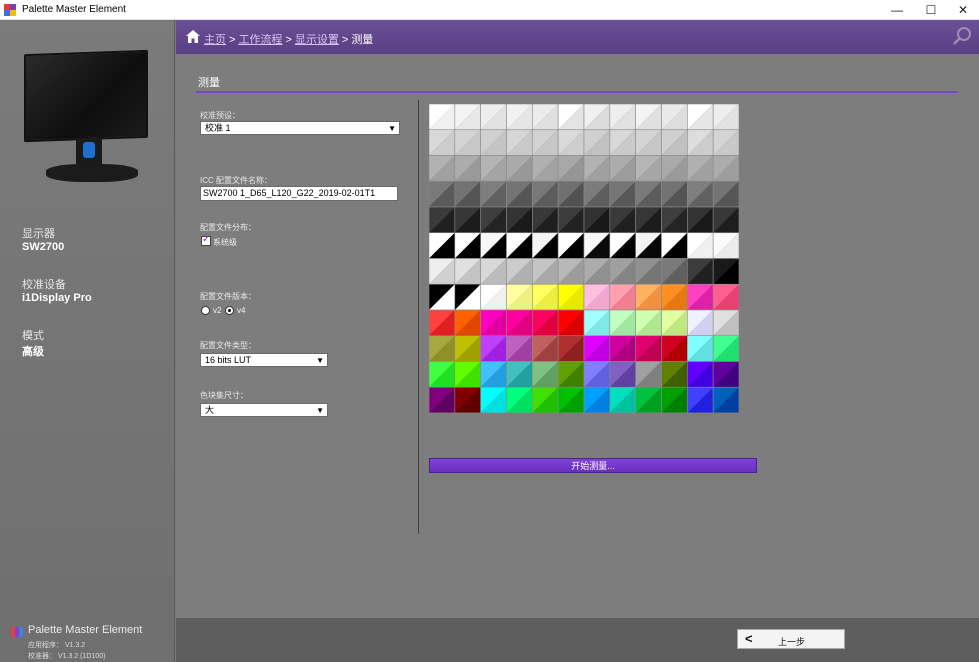 The image size is (979, 662). What do you see at coordinates (217, 310) in the screenshot?
I see `v2-label: v2` at bounding box center [217, 310].